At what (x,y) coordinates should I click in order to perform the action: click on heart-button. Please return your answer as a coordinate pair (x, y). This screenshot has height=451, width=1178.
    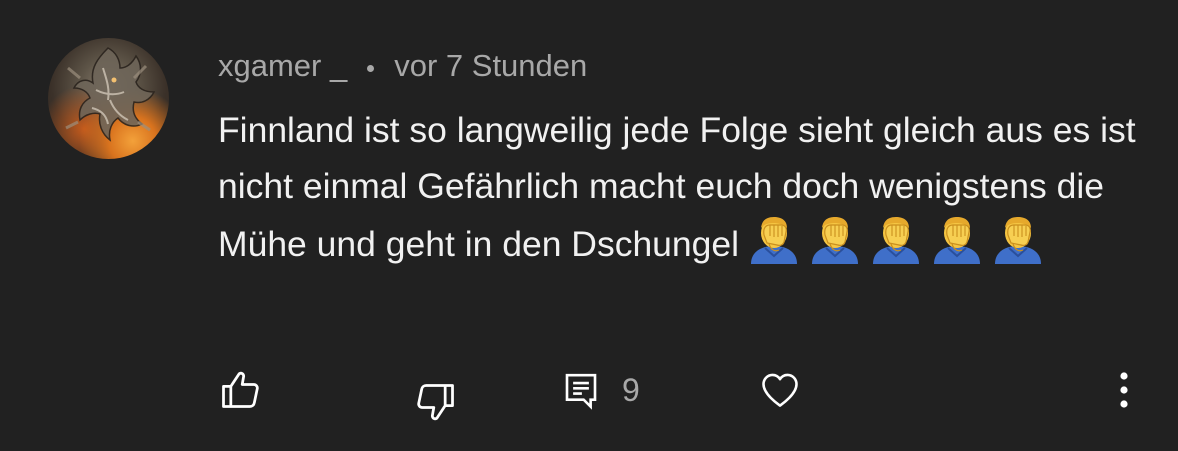
    Looking at the image, I should click on (780, 390).